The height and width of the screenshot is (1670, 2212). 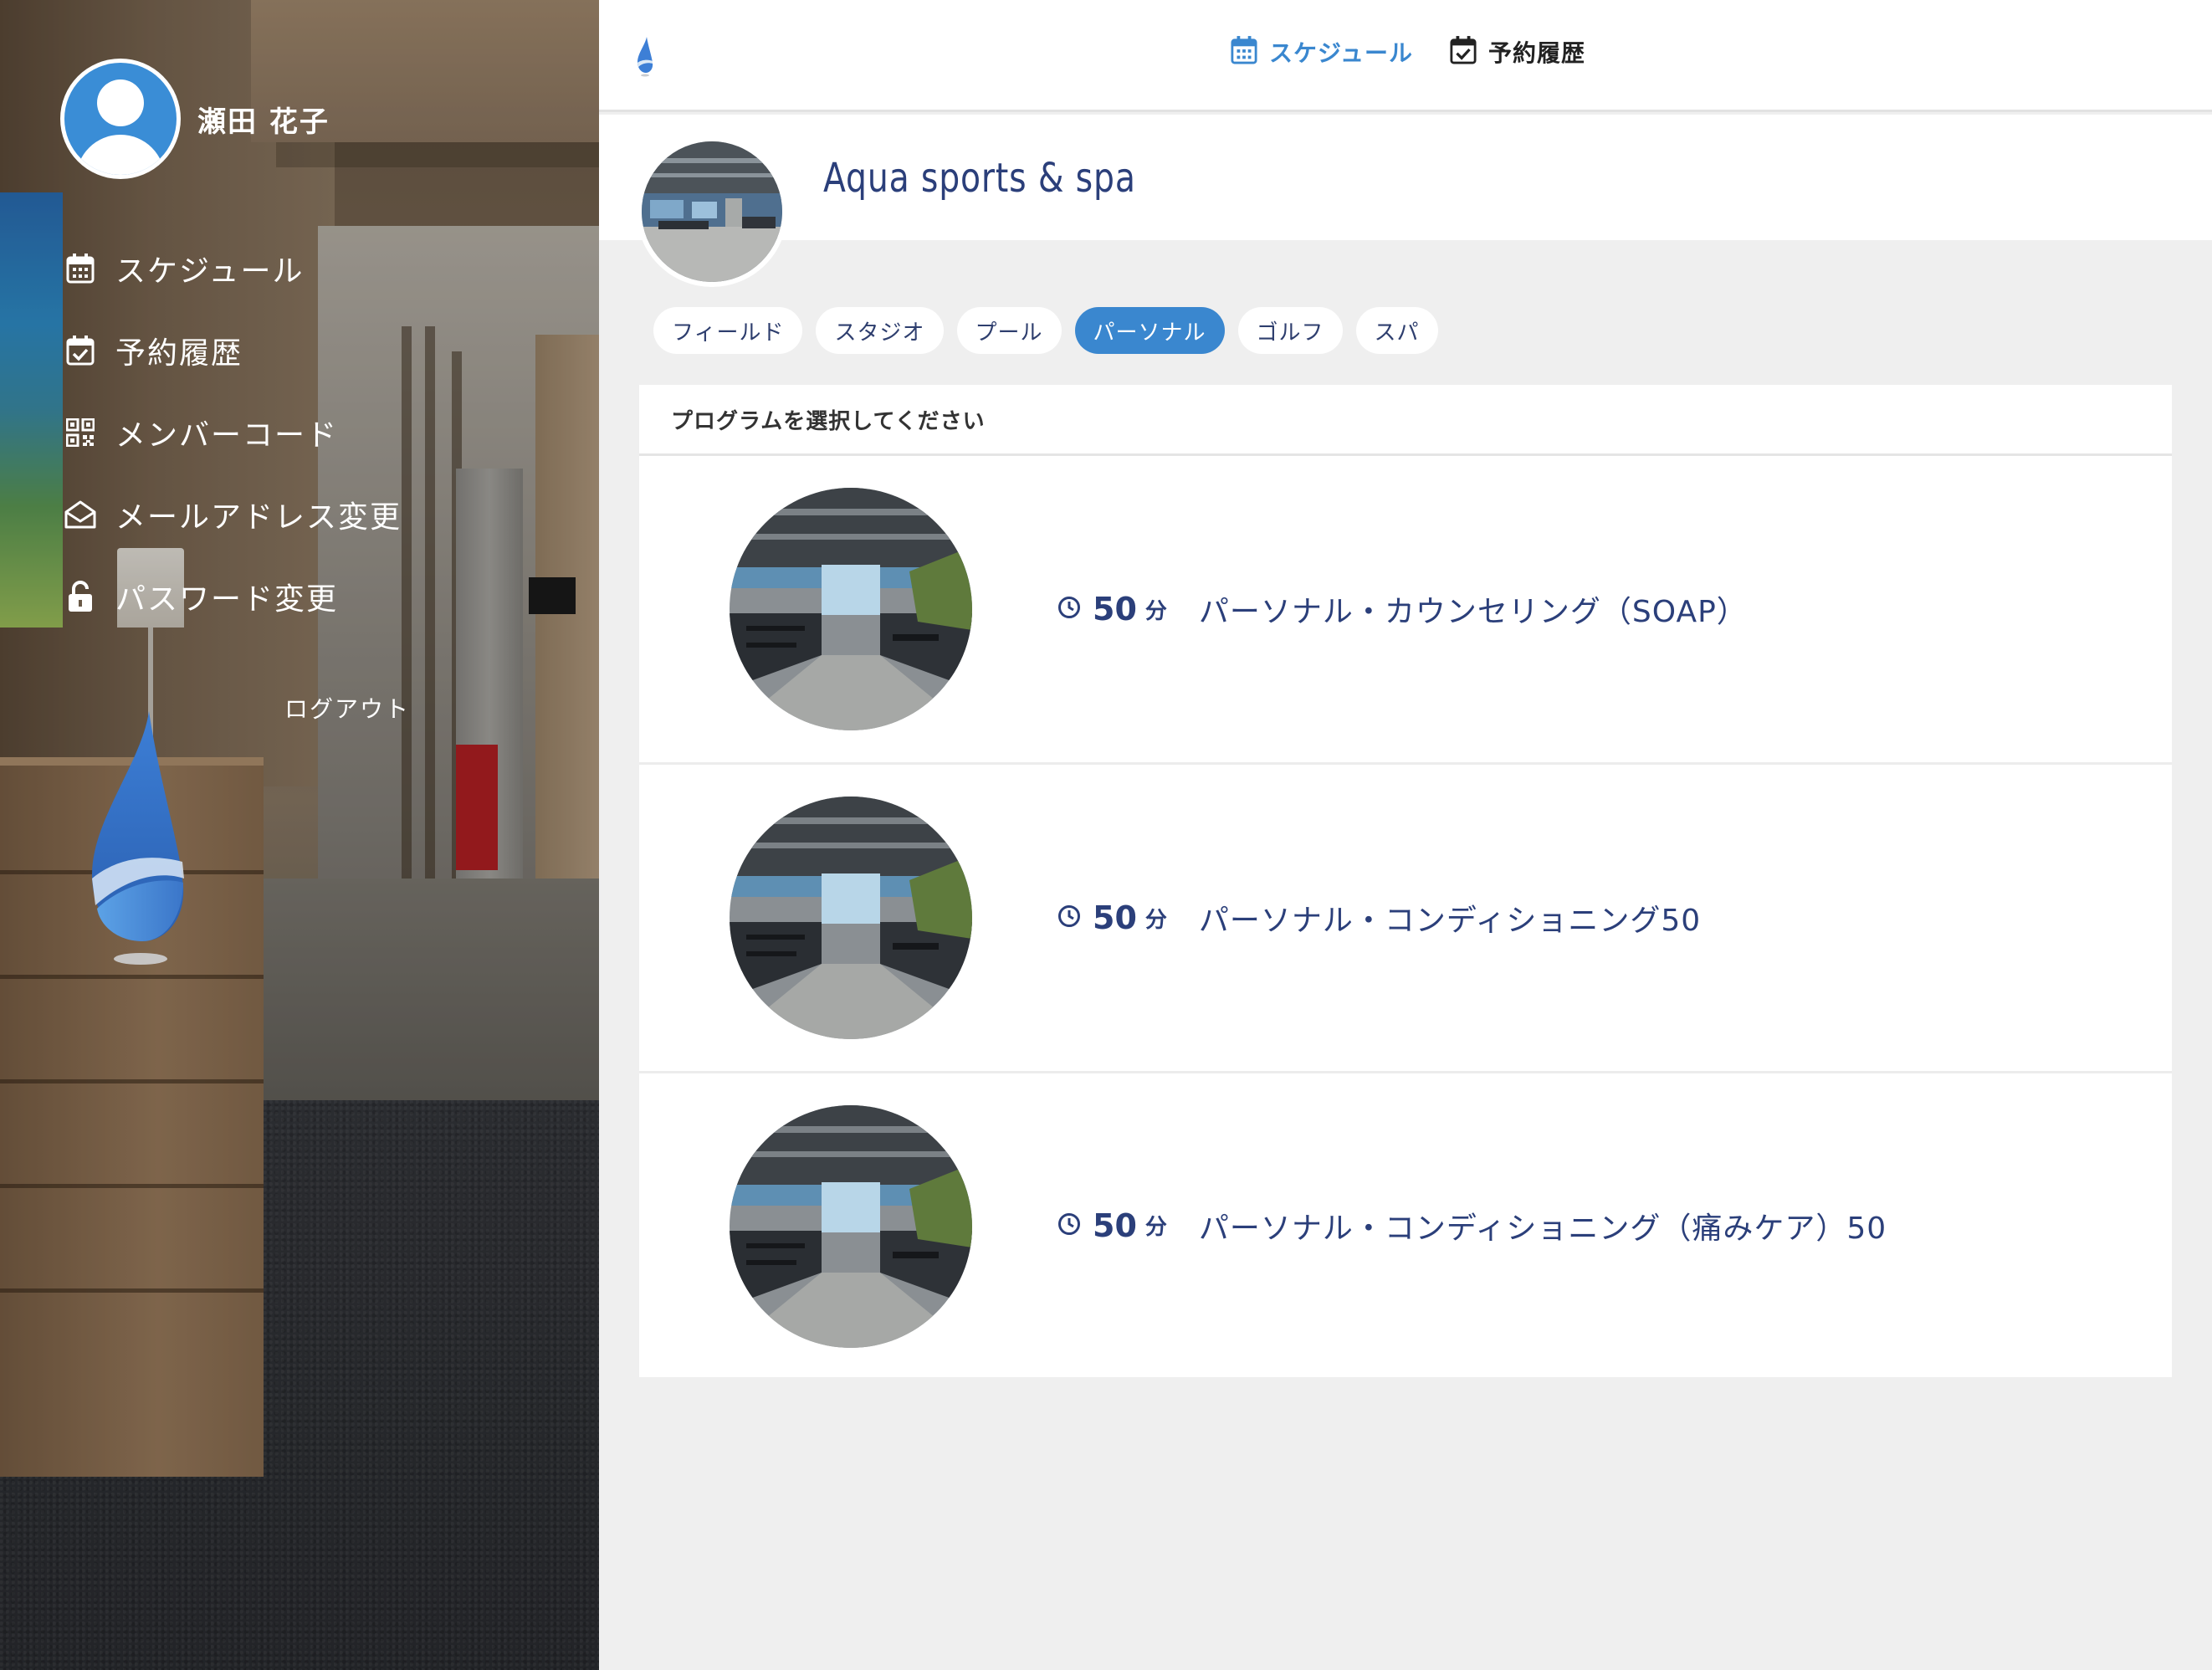 What do you see at coordinates (880, 331) in the screenshot?
I see `category-chip-studio: スタジオ` at bounding box center [880, 331].